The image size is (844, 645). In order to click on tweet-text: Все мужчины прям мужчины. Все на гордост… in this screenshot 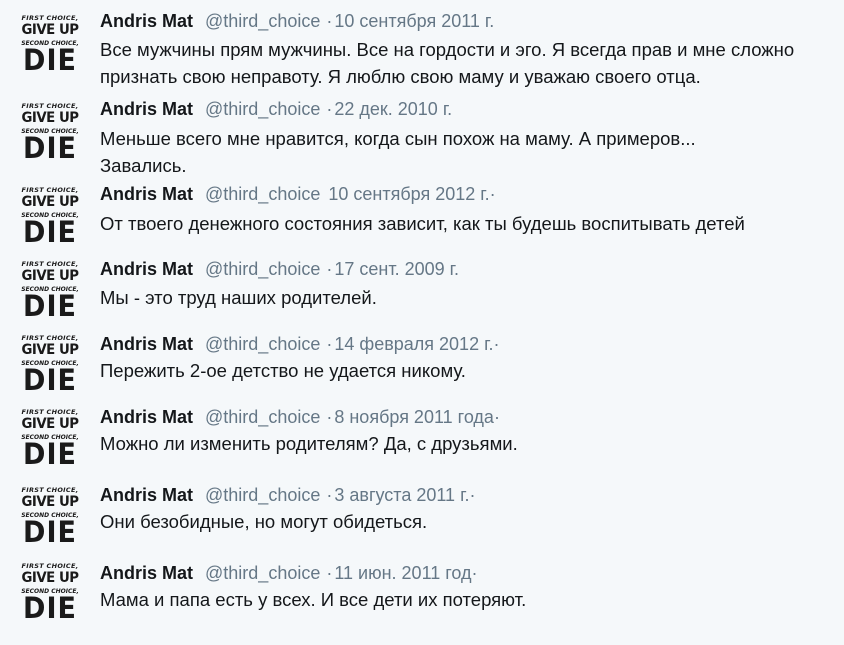, I will do `click(447, 63)`.